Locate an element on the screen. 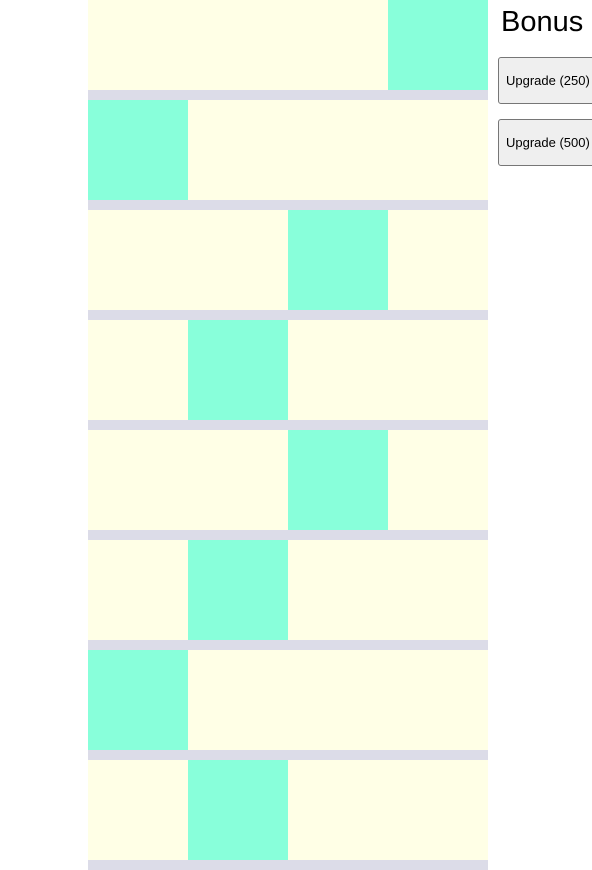  upgrade-500-button: Upgrade (500) is located at coordinates (545, 142).